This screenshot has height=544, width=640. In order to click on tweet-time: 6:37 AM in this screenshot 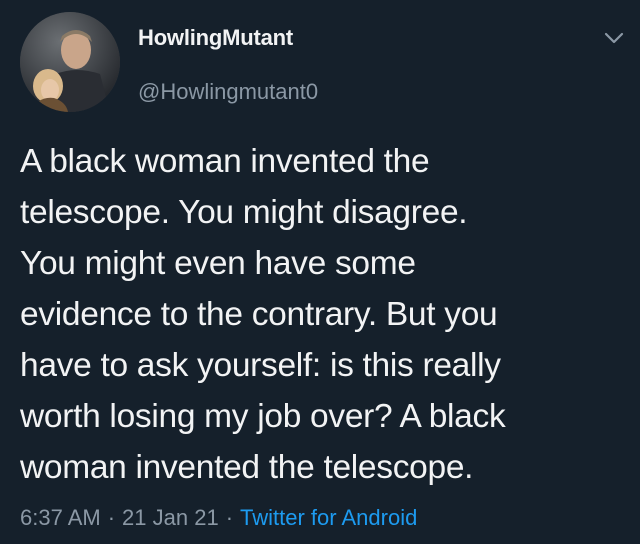, I will do `click(60, 517)`.